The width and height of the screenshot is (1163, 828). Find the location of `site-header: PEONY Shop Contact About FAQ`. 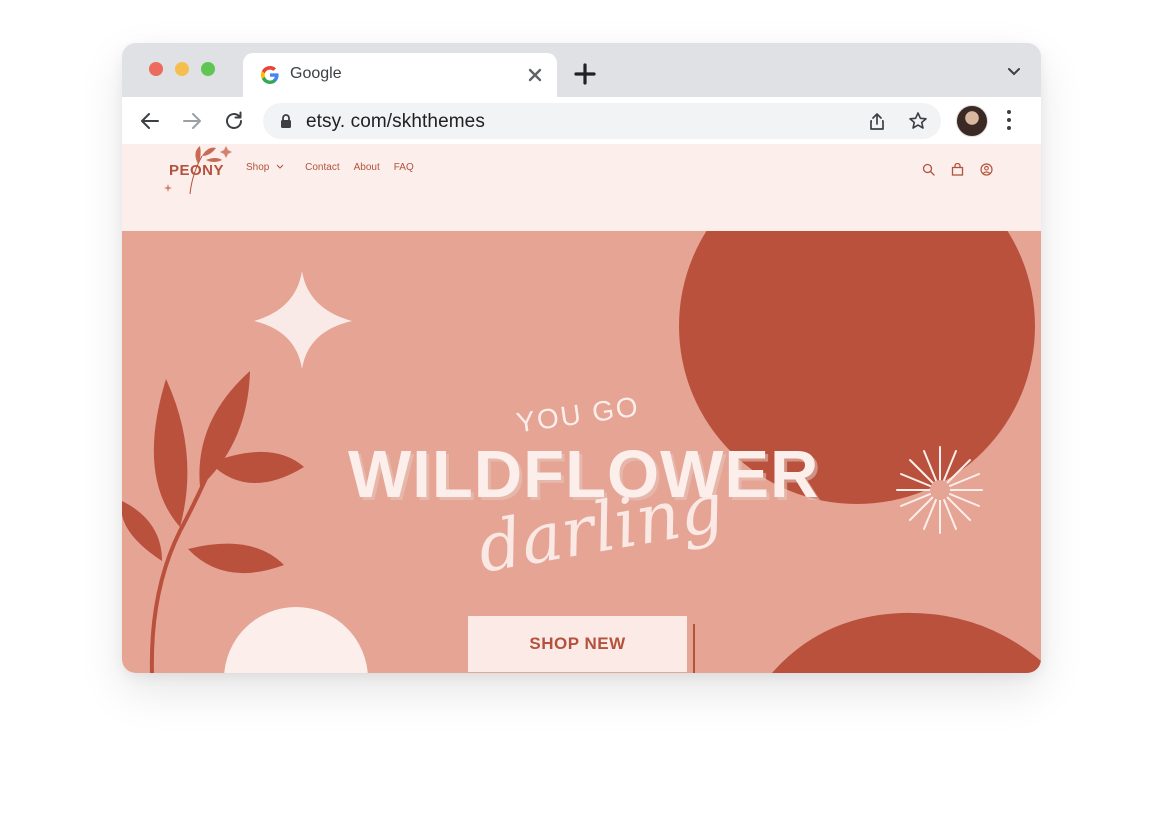

site-header: PEONY Shop Contact About FAQ is located at coordinates (581, 187).